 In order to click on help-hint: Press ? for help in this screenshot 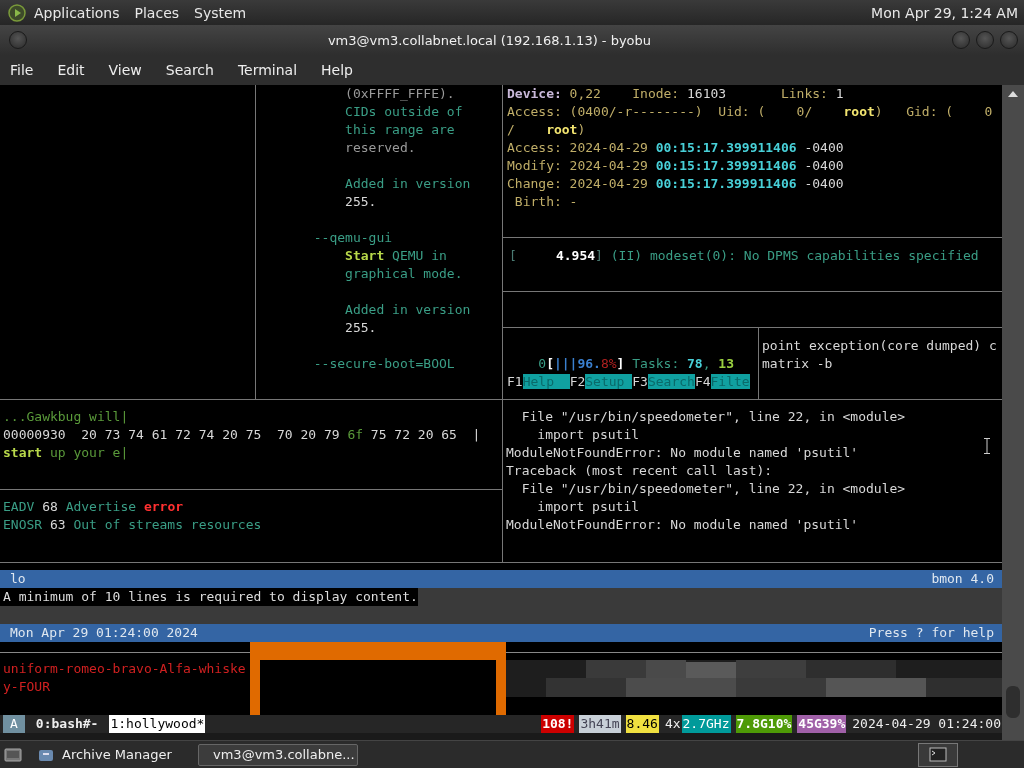, I will do `click(931, 633)`.